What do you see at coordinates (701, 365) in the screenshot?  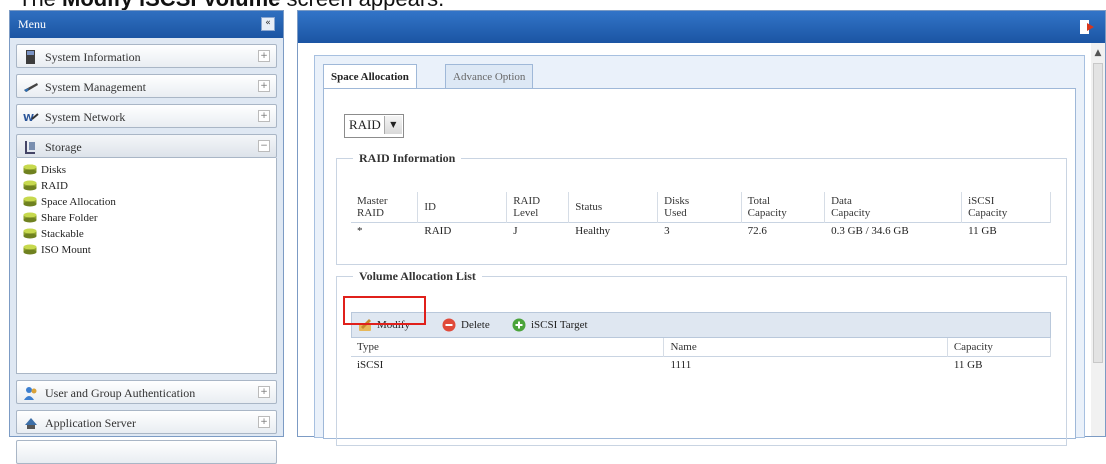 I see `table-row: iSCSI 1111 11 GB` at bounding box center [701, 365].